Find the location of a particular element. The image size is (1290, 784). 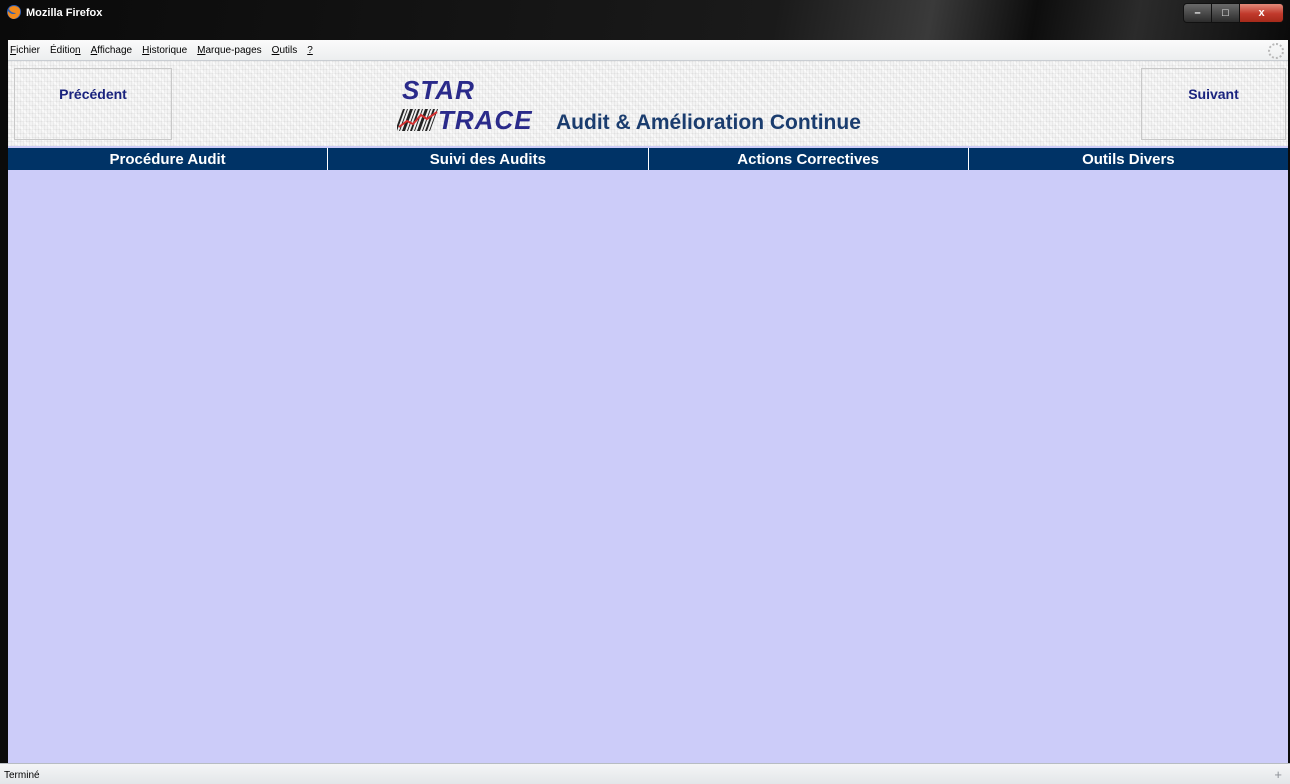

status-text: Terminé is located at coordinates (22, 775).